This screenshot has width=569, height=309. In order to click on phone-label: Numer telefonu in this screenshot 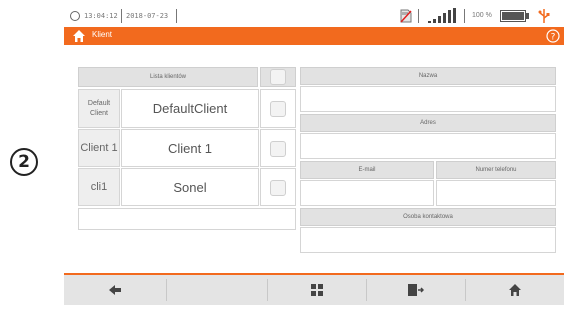, I will do `click(496, 170)`.